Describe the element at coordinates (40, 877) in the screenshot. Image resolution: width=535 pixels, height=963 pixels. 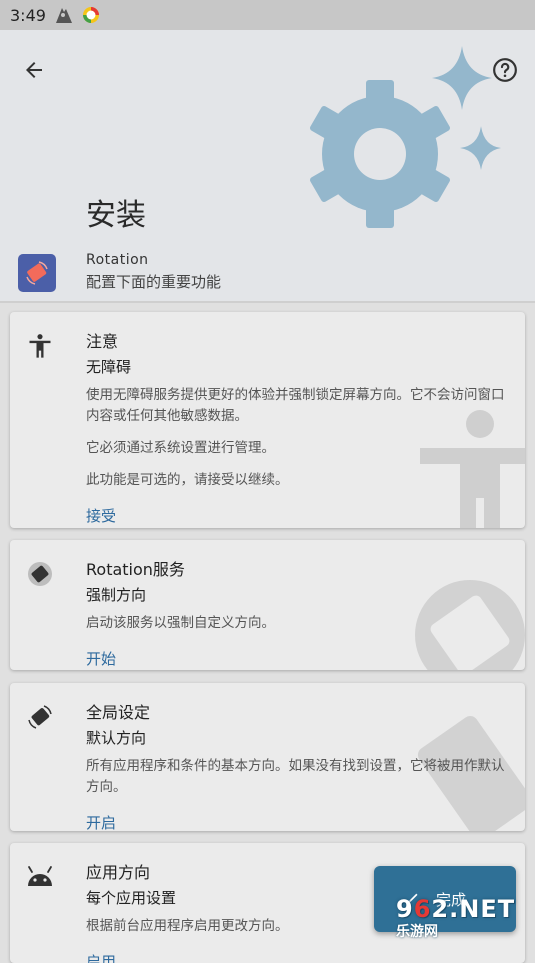
I see `android-icon` at that location.